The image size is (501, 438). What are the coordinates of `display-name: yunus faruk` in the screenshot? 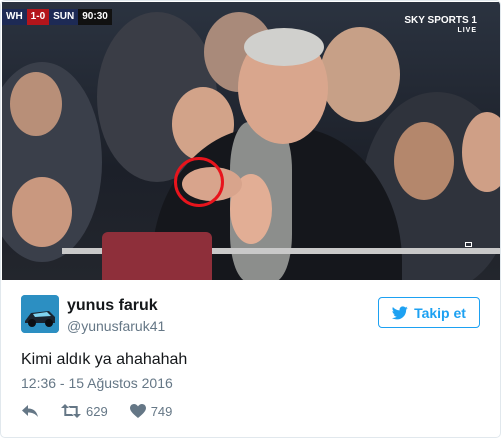 It's located at (112, 306).